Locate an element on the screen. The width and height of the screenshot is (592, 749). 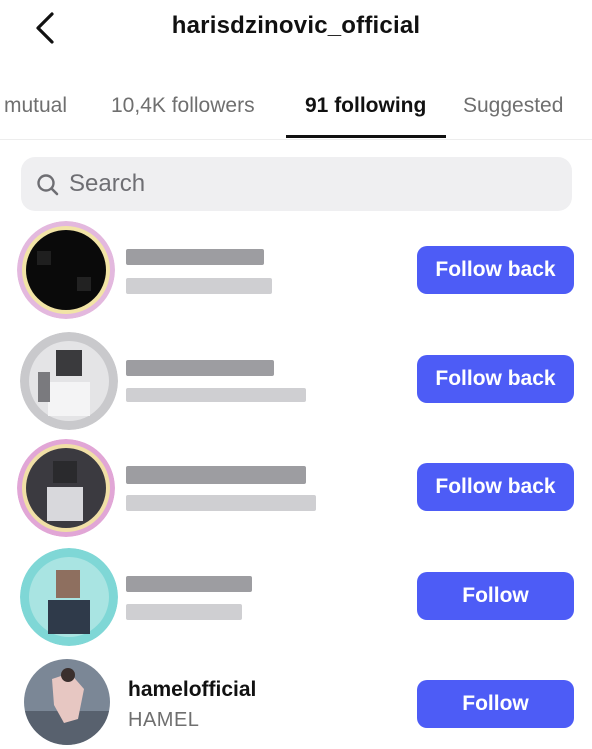
search-input is located at coordinates (314, 184).